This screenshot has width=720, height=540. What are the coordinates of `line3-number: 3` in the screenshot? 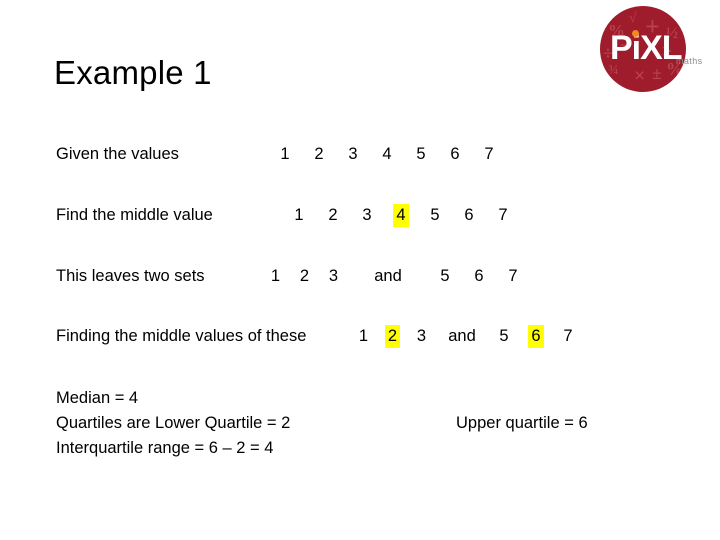 It's located at (333, 276).